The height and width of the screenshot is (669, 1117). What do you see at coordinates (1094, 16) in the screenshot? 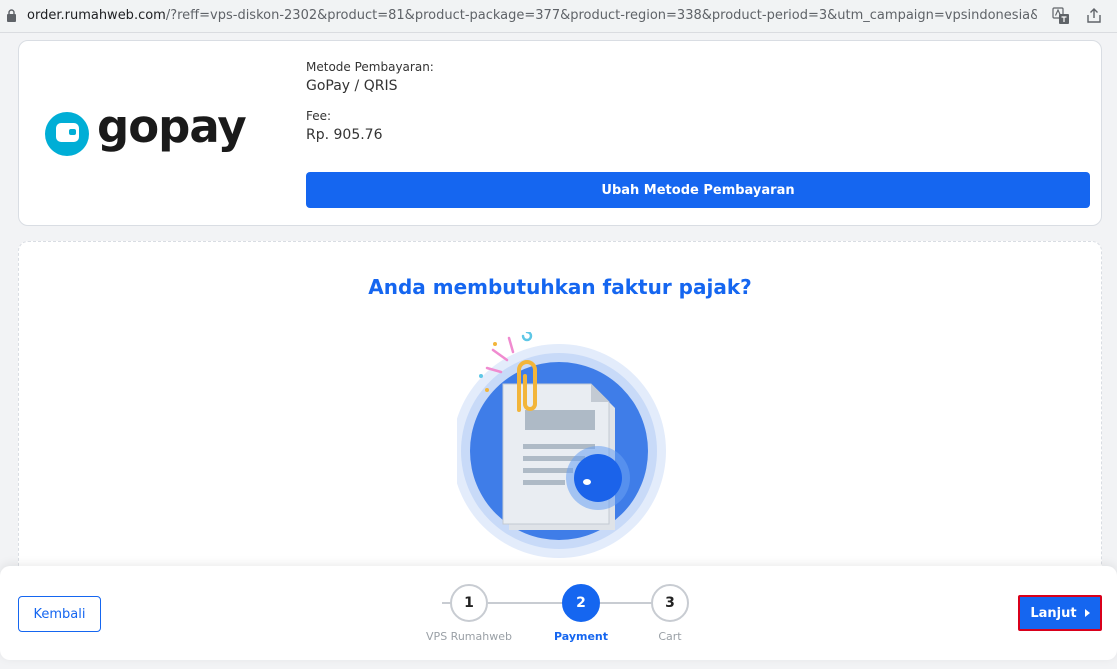
I see `share-icon` at bounding box center [1094, 16].